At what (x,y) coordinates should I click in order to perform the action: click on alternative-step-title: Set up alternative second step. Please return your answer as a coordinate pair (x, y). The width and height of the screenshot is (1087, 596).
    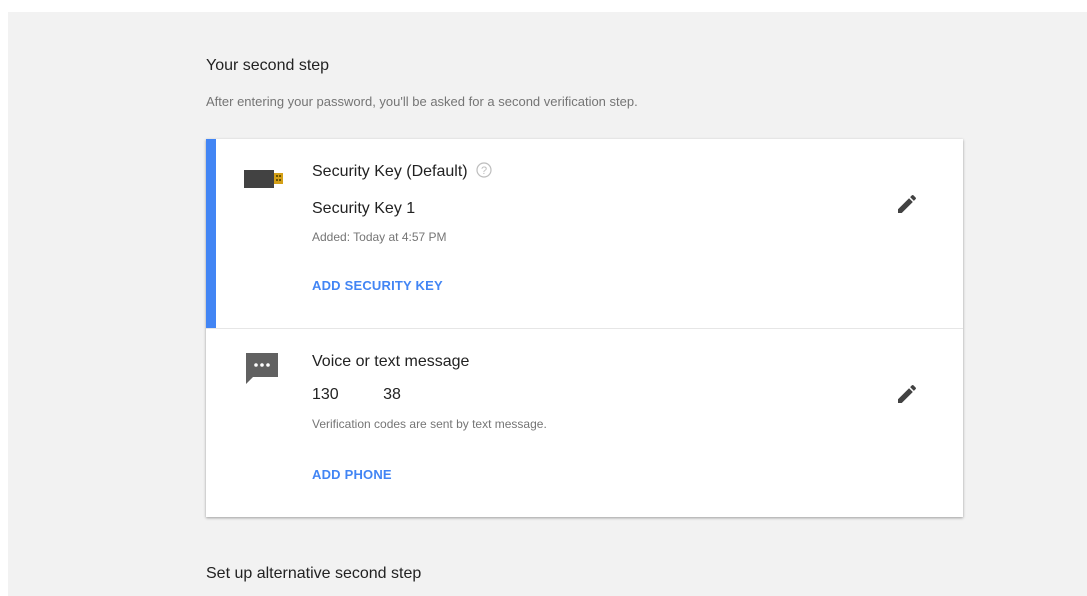
    Looking at the image, I should click on (314, 573).